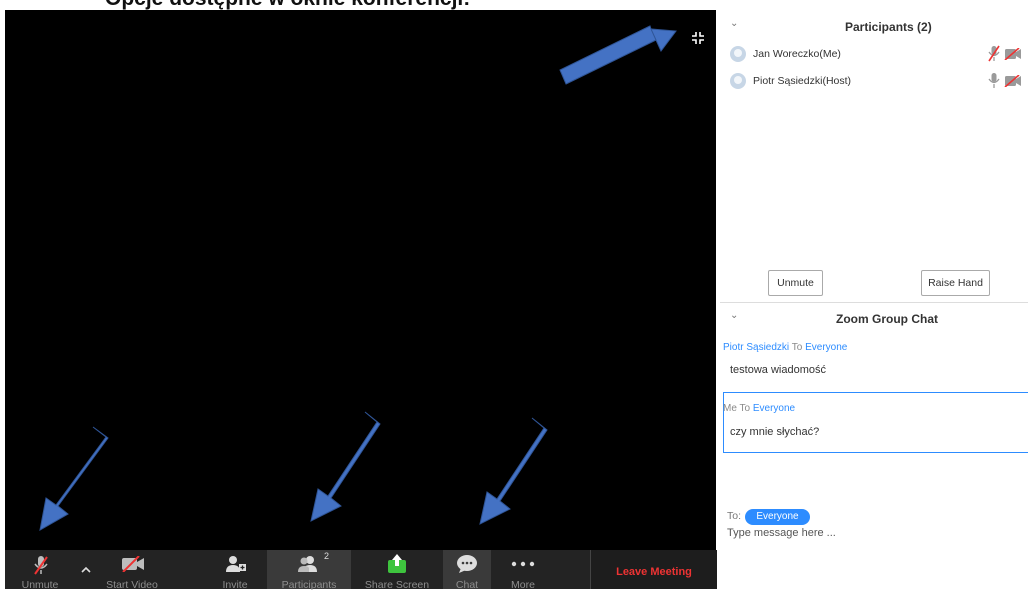  What do you see at coordinates (132, 585) in the screenshot?
I see `start-video-label: Start Video` at bounding box center [132, 585].